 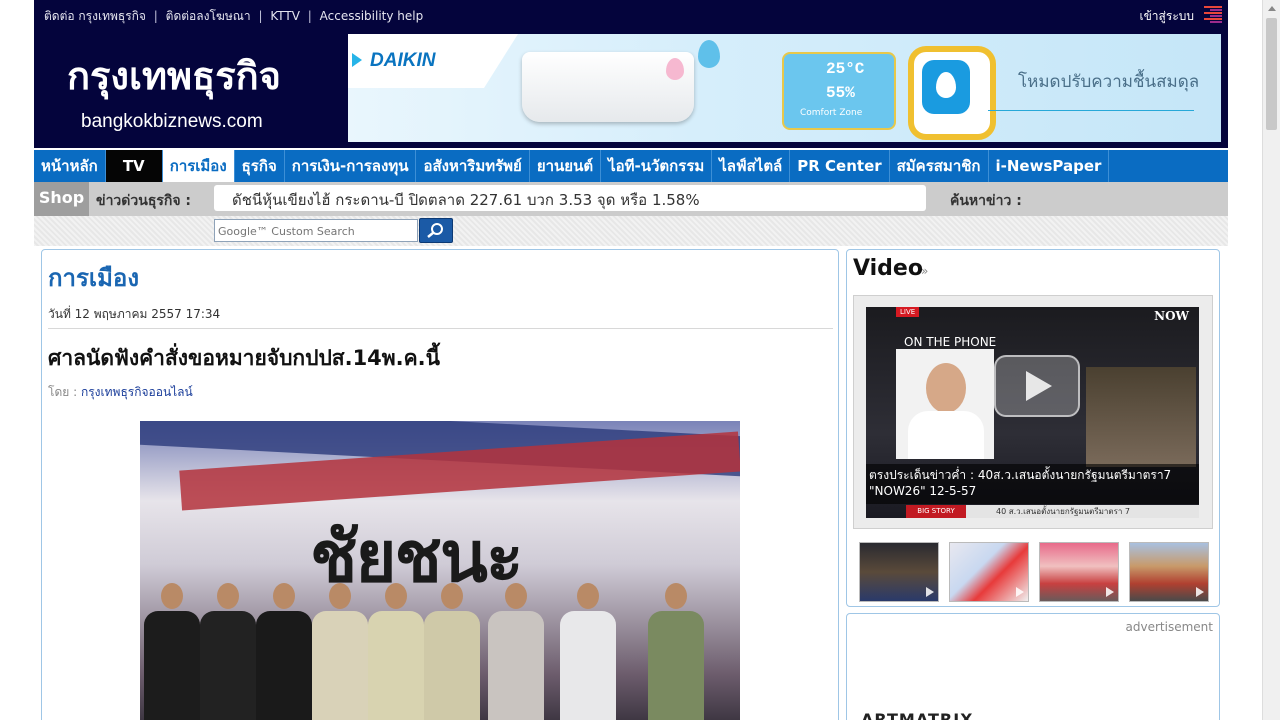 What do you see at coordinates (63, 392) in the screenshot?
I see `byline-label: โดย :` at bounding box center [63, 392].